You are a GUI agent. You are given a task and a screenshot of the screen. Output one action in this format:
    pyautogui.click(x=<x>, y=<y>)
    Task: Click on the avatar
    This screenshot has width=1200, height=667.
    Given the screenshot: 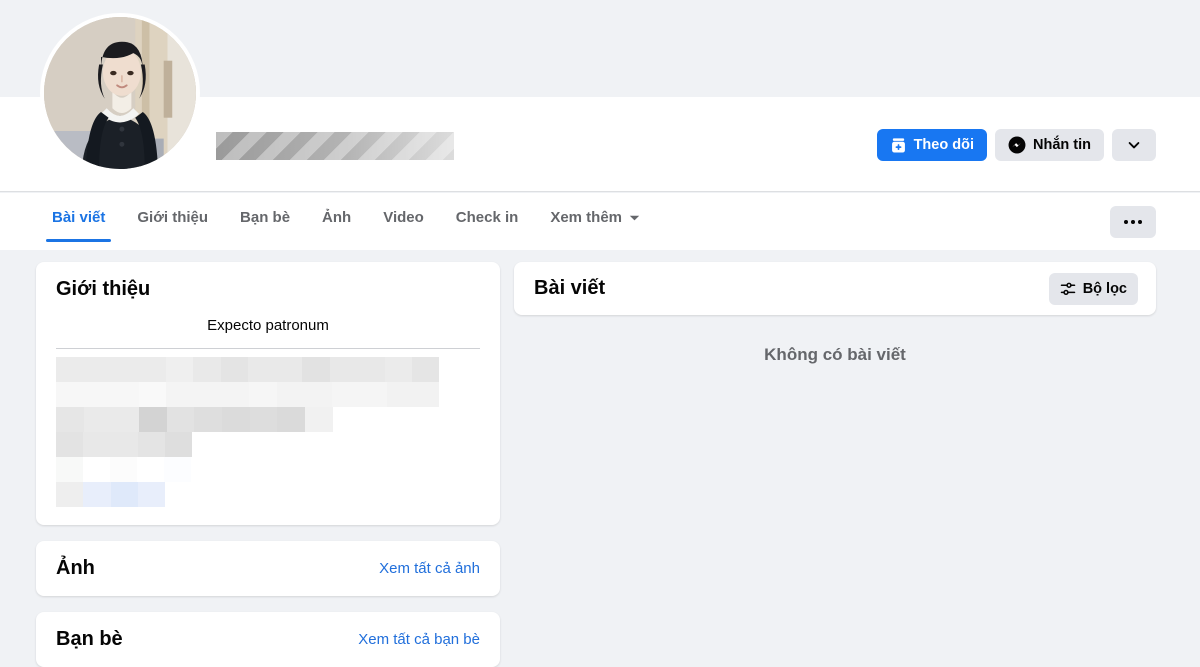 What is the action you would take?
    pyautogui.click(x=120, y=93)
    